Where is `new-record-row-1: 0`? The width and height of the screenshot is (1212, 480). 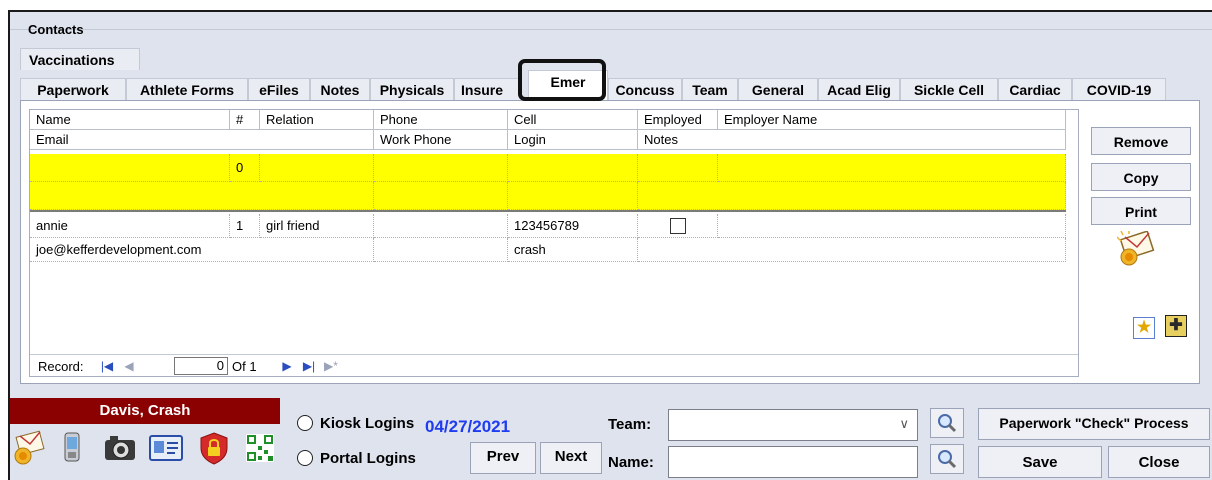 new-record-row-1: 0 is located at coordinates (548, 168).